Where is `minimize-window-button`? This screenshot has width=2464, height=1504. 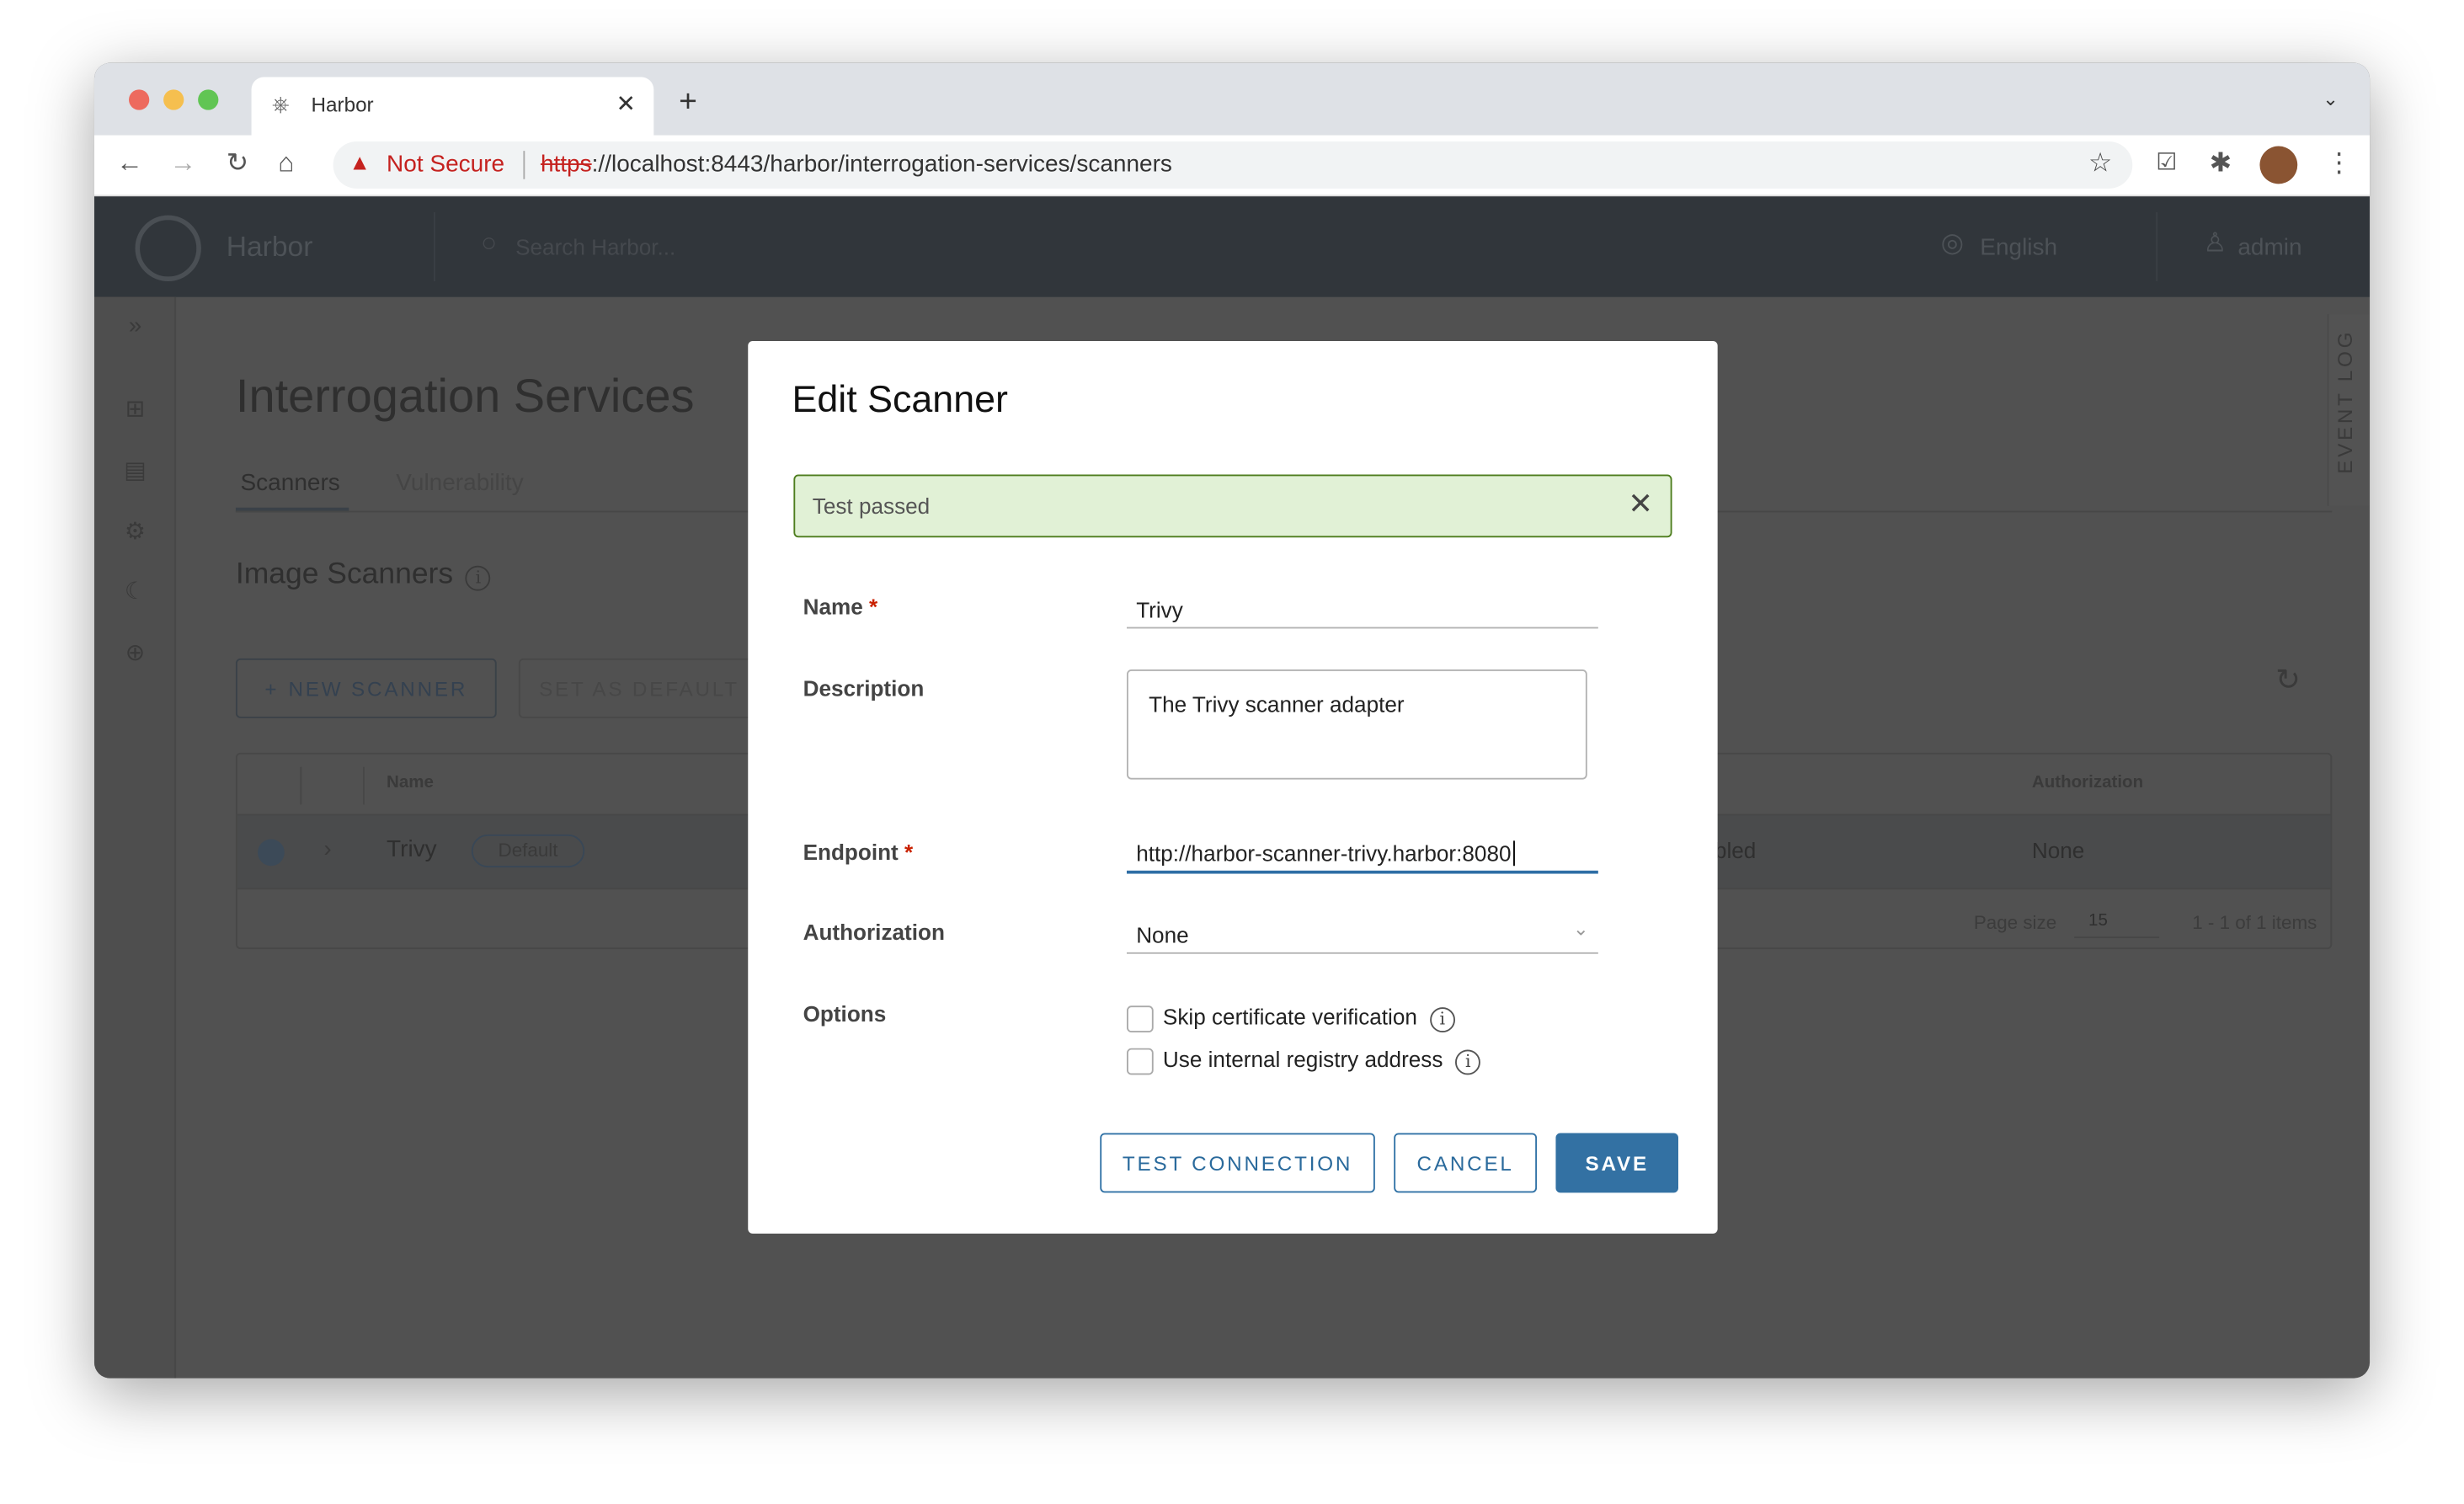
minimize-window-button is located at coordinates (173, 99).